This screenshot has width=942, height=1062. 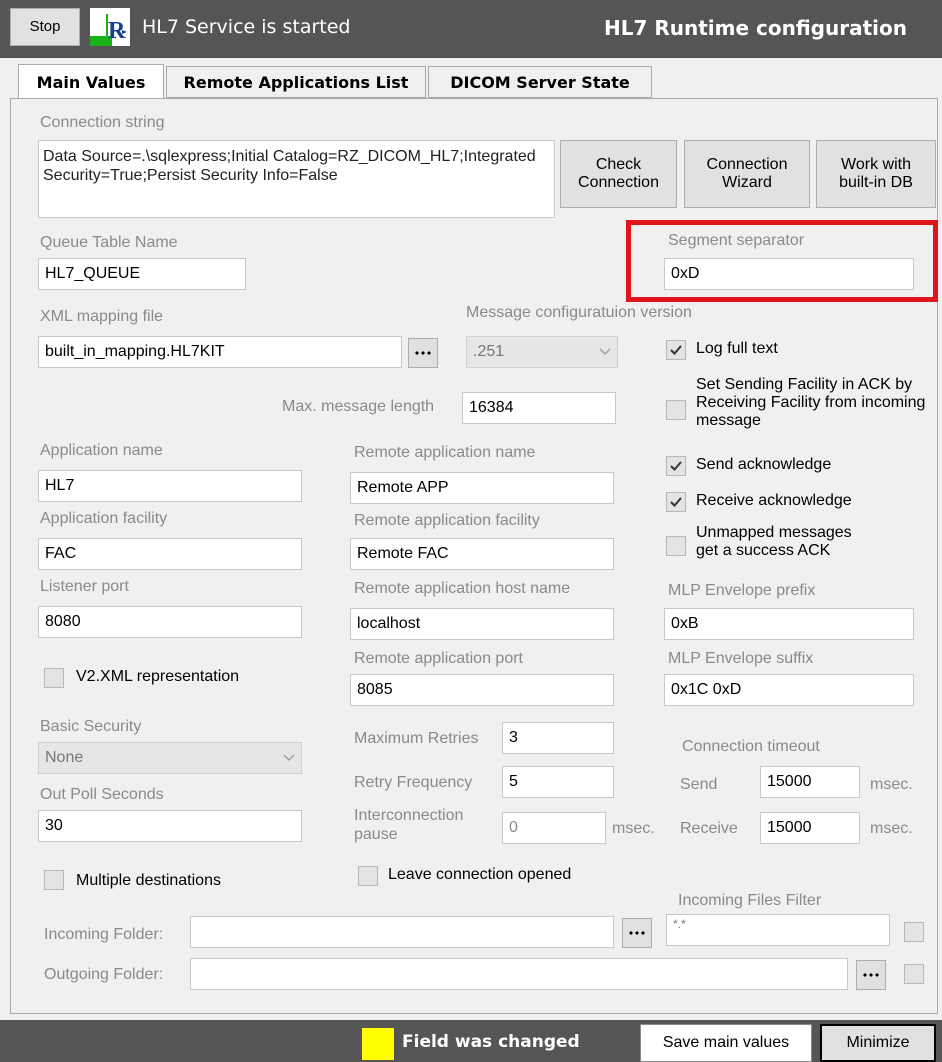 I want to click on remote-app-port-input: 8085, so click(x=482, y=690).